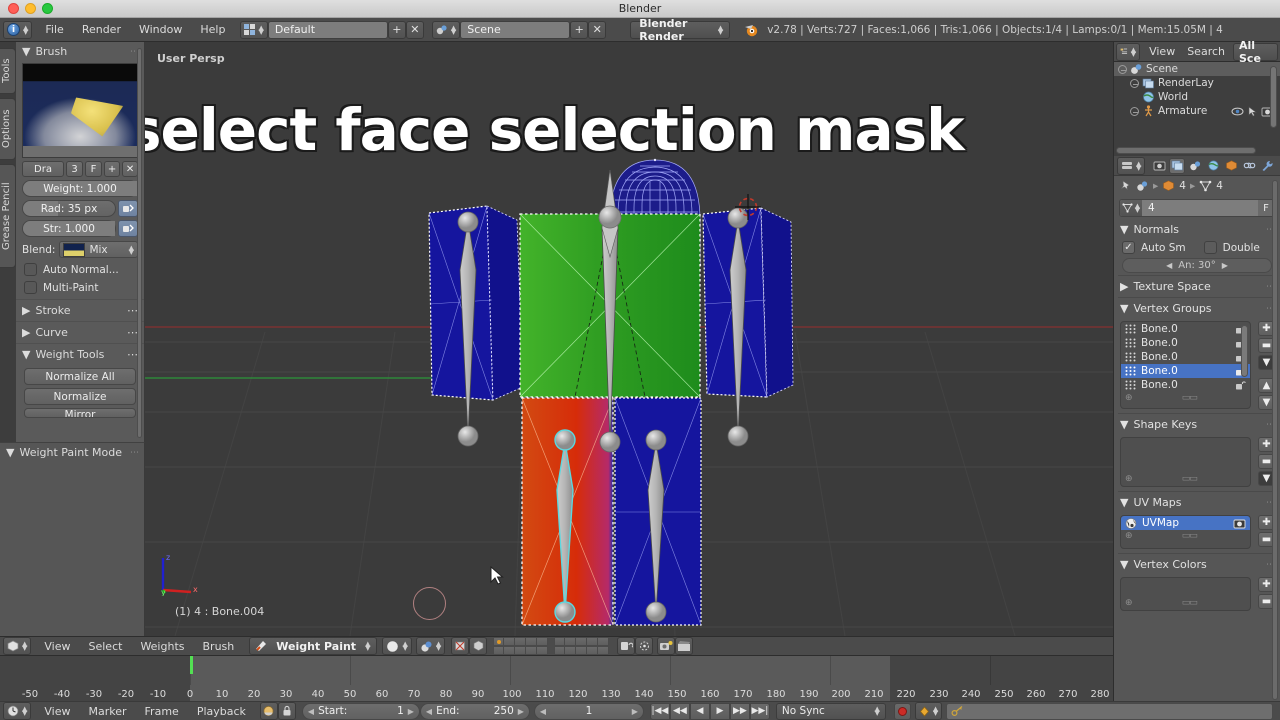 This screenshot has height=720, width=1280. I want to click on list-item: UVMap, so click(1185, 523).